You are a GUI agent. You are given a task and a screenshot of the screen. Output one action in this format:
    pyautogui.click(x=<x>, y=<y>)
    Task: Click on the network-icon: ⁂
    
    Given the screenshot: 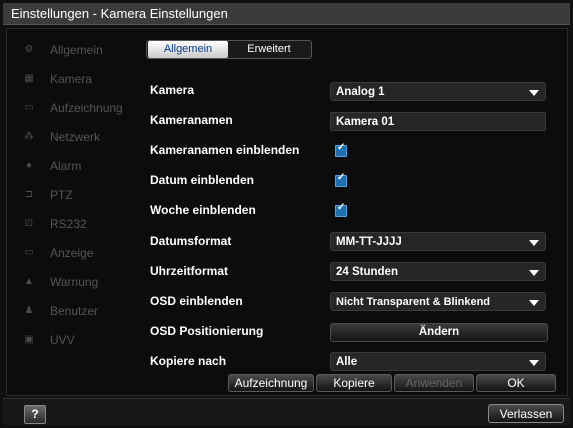 What is the action you would take?
    pyautogui.click(x=29, y=136)
    